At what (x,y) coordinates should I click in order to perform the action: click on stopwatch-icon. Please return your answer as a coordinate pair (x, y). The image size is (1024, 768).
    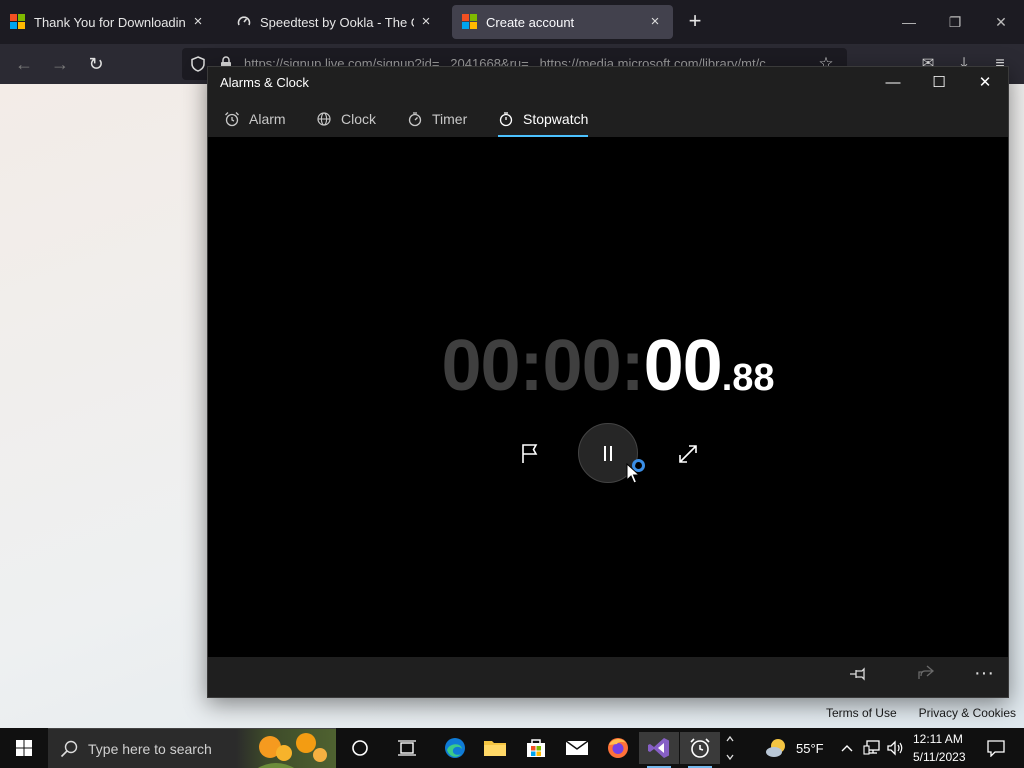
    Looking at the image, I should click on (506, 119).